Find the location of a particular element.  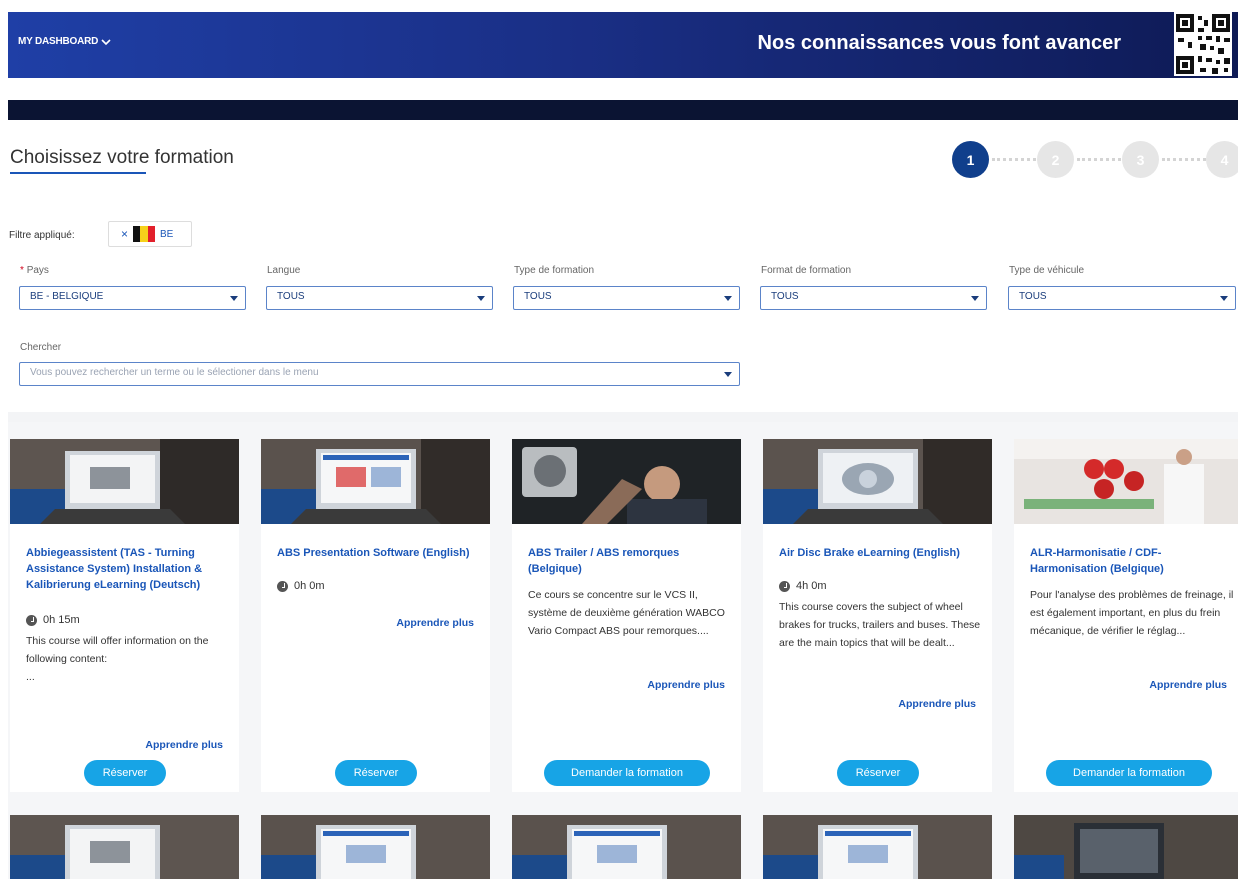

language-select: TOUS is located at coordinates (379, 298).